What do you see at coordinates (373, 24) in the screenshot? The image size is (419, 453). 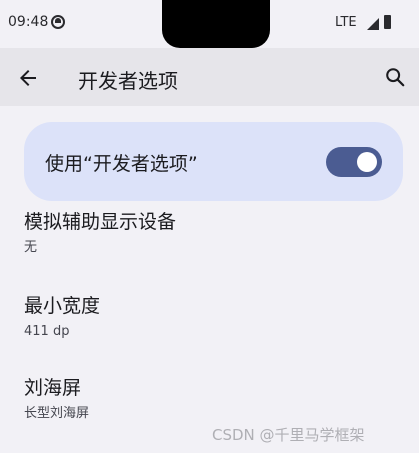 I see `signal-icon` at bounding box center [373, 24].